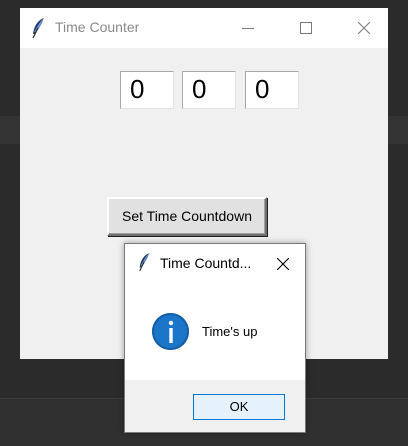 The image size is (408, 446). Describe the element at coordinates (97, 27) in the screenshot. I see `window-title: Time Counter` at that location.